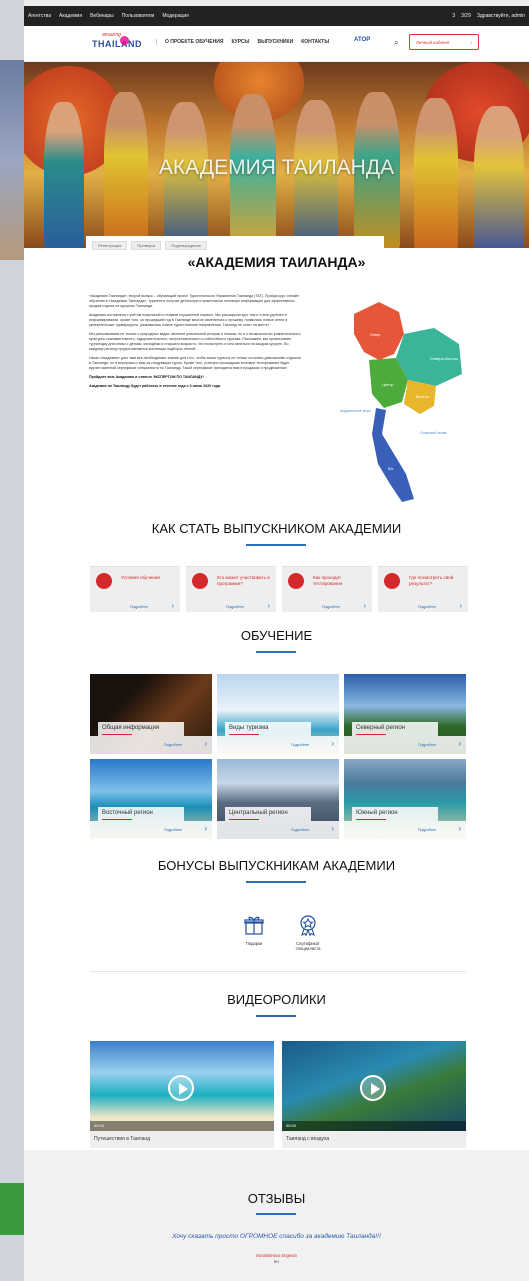 The image size is (529, 1281). I want to click on map-label: Восток, so click(422, 396).